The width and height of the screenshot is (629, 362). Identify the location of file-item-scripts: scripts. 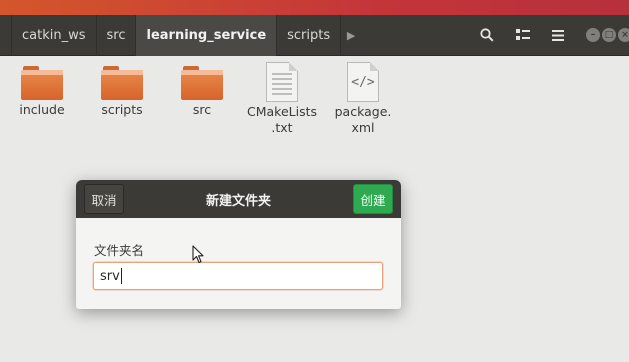
(122, 92).